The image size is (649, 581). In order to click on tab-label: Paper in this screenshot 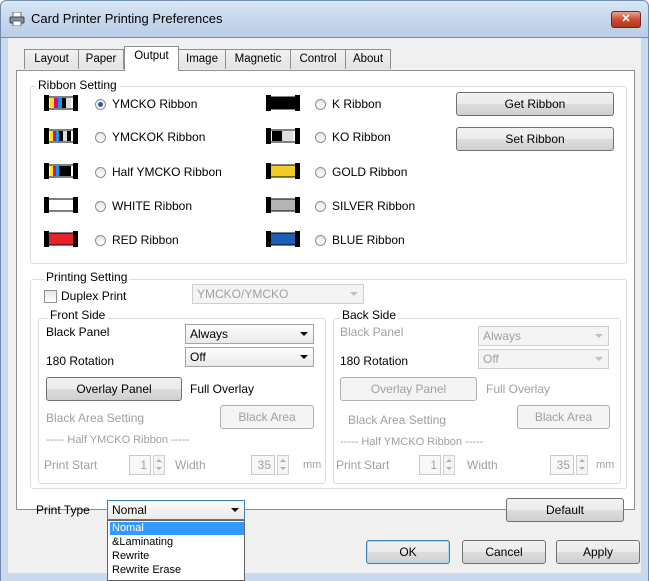, I will do `click(101, 59)`.